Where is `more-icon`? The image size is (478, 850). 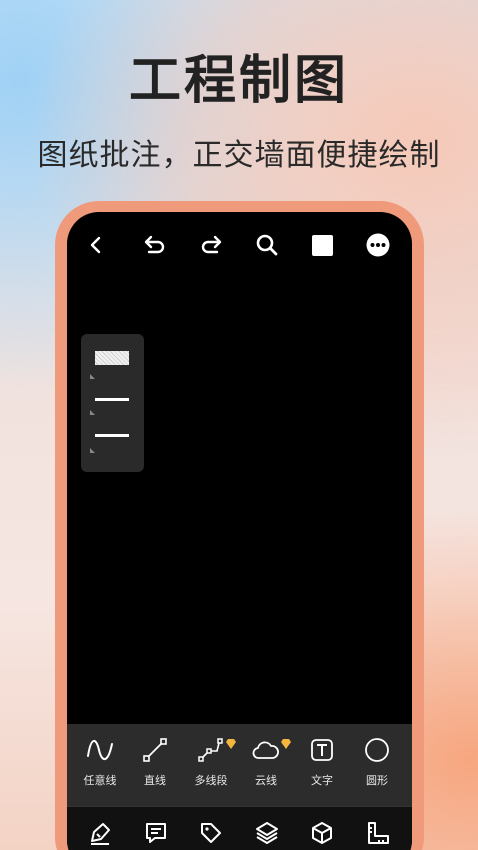 more-icon is located at coordinates (378, 245).